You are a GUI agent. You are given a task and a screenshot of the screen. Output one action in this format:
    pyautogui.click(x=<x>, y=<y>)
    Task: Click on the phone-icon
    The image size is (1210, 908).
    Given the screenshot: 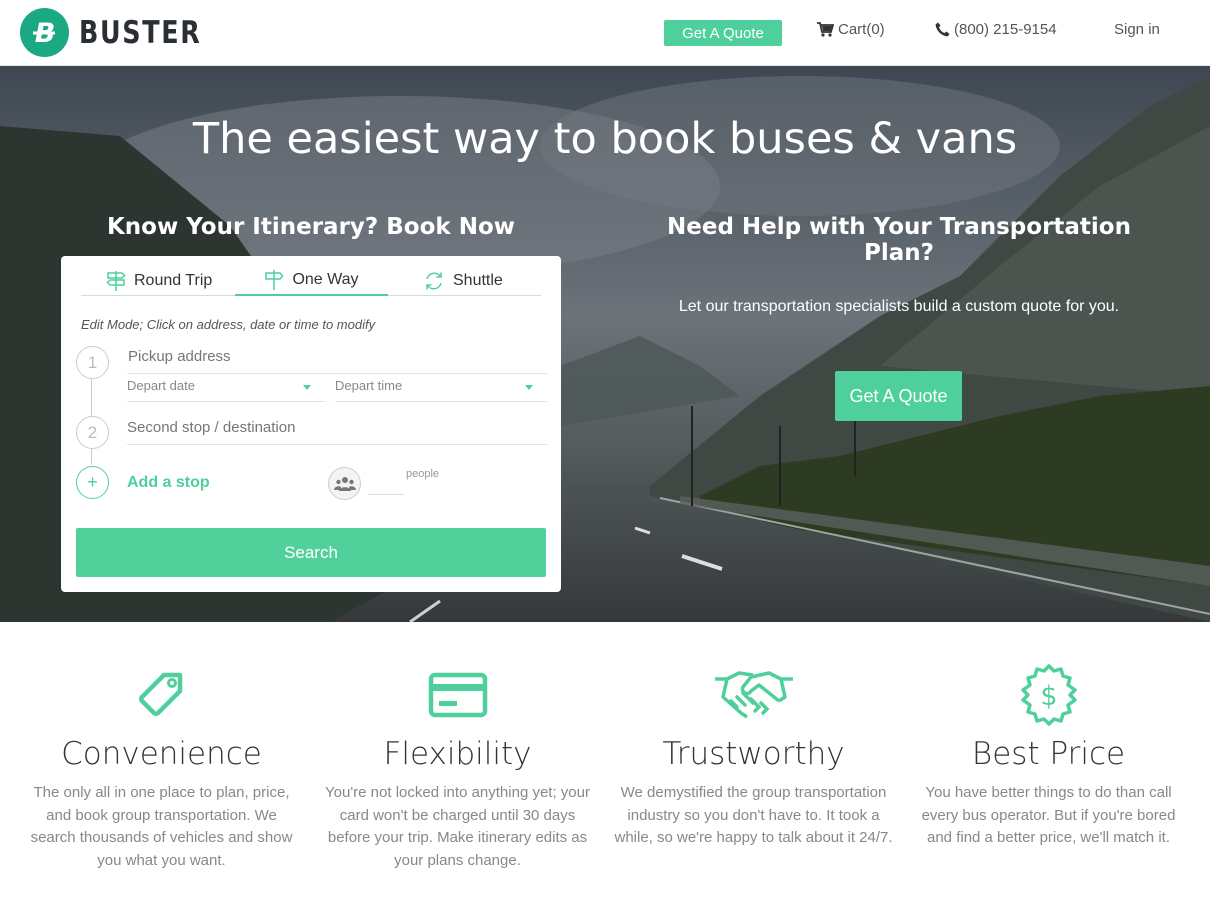 What is the action you would take?
    pyautogui.click(x=942, y=29)
    